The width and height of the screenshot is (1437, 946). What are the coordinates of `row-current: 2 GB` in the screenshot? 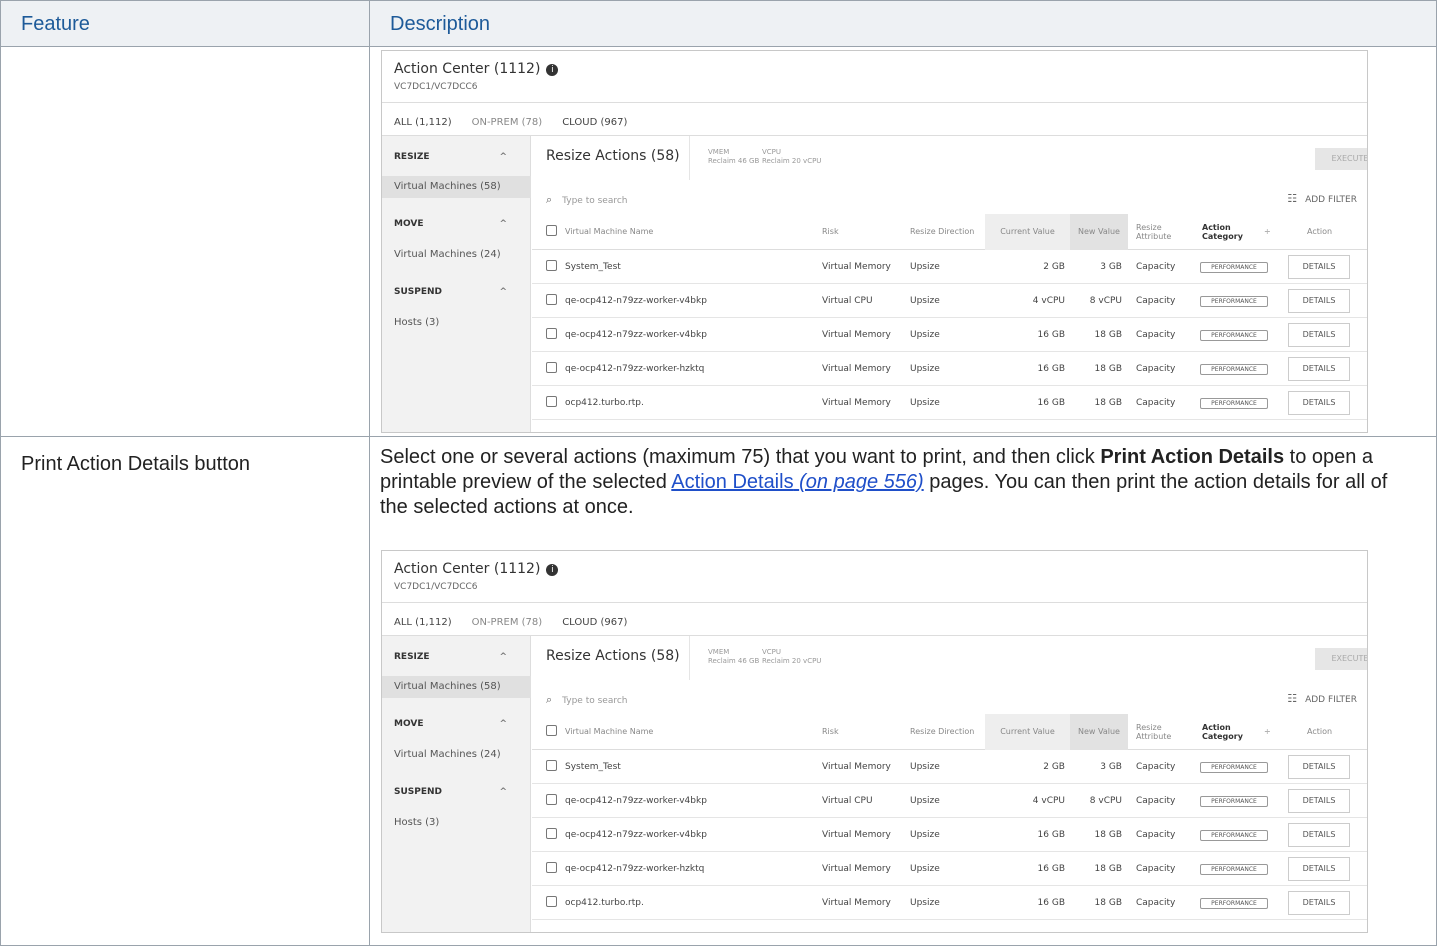 It's located at (1054, 267).